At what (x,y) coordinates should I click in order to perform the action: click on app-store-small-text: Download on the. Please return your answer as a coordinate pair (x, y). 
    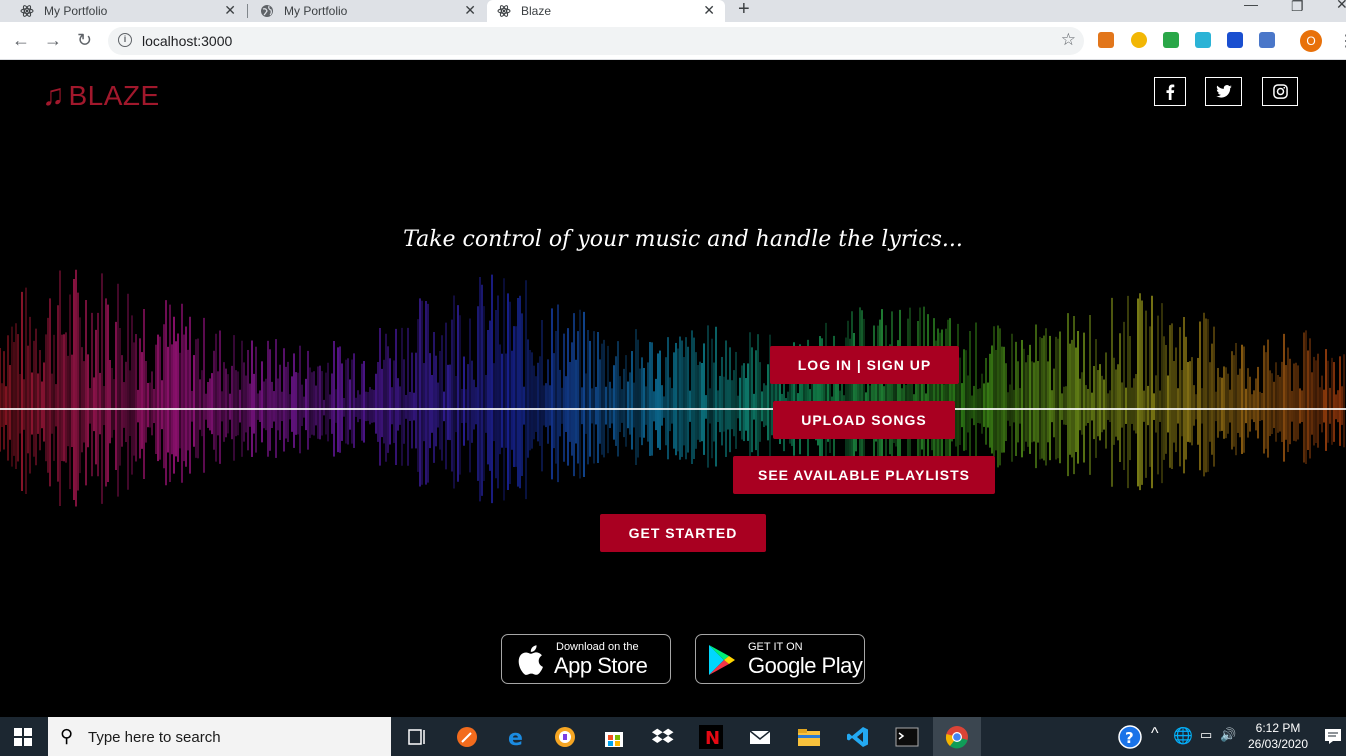
    Looking at the image, I should click on (597, 647).